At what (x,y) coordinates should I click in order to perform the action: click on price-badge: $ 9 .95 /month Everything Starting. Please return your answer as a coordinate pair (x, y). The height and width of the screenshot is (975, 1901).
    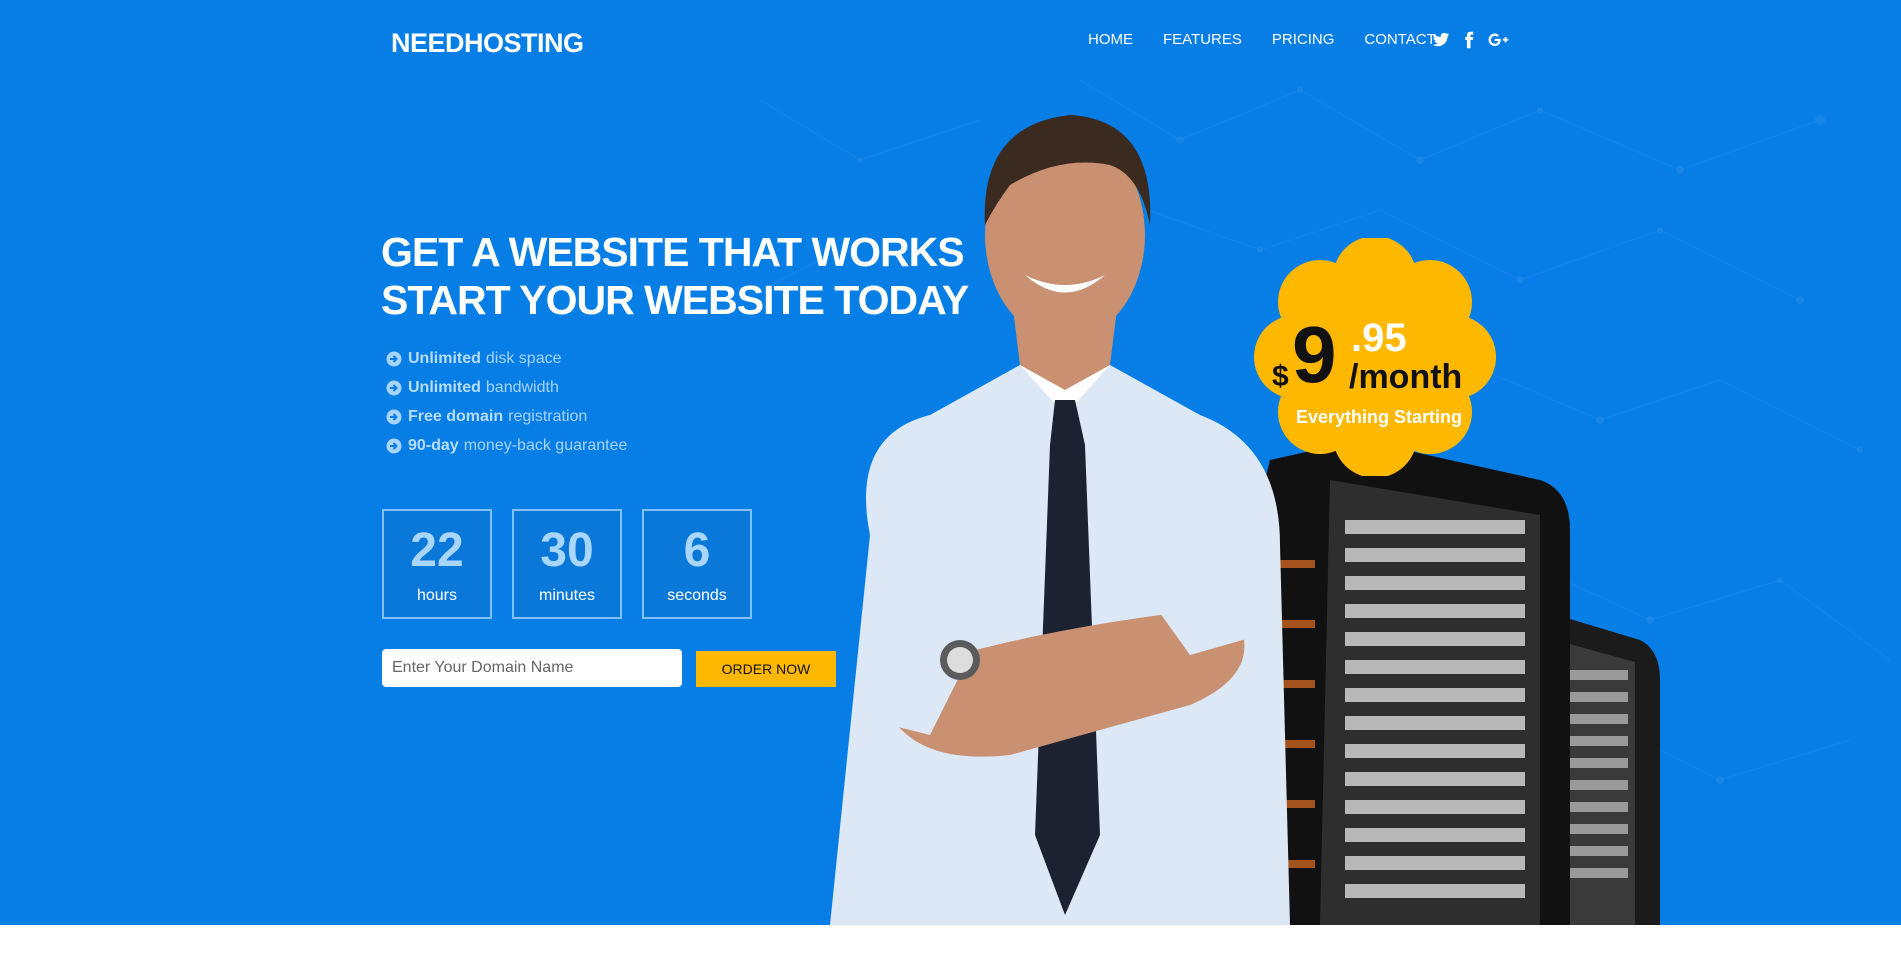
    Looking at the image, I should click on (1375, 357).